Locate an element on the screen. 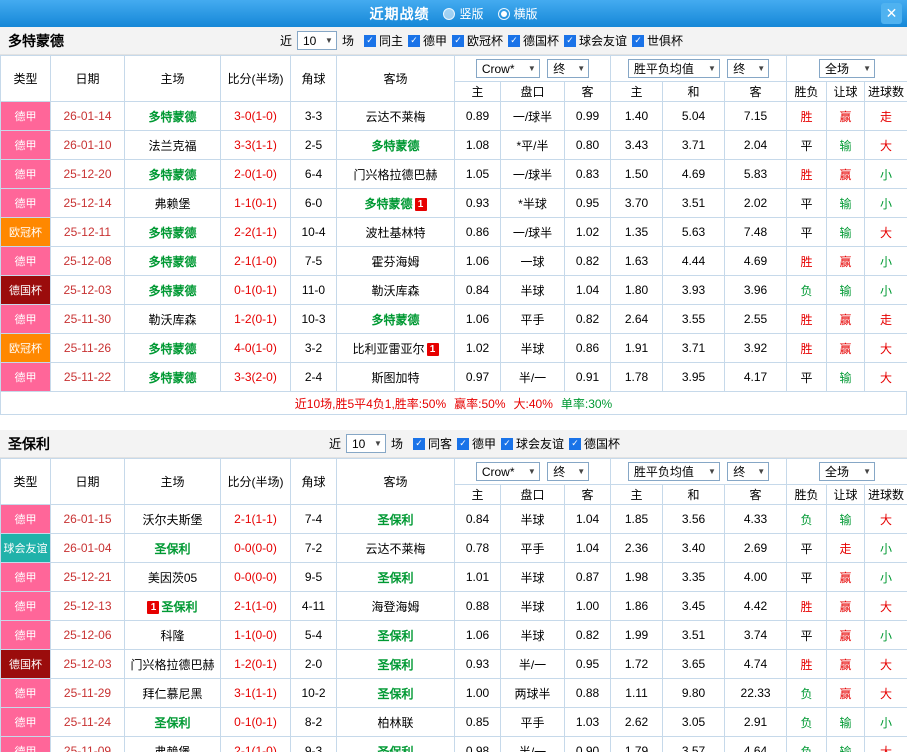 The image size is (907, 752). odds-home-cell: 1.01 is located at coordinates (477, 577).